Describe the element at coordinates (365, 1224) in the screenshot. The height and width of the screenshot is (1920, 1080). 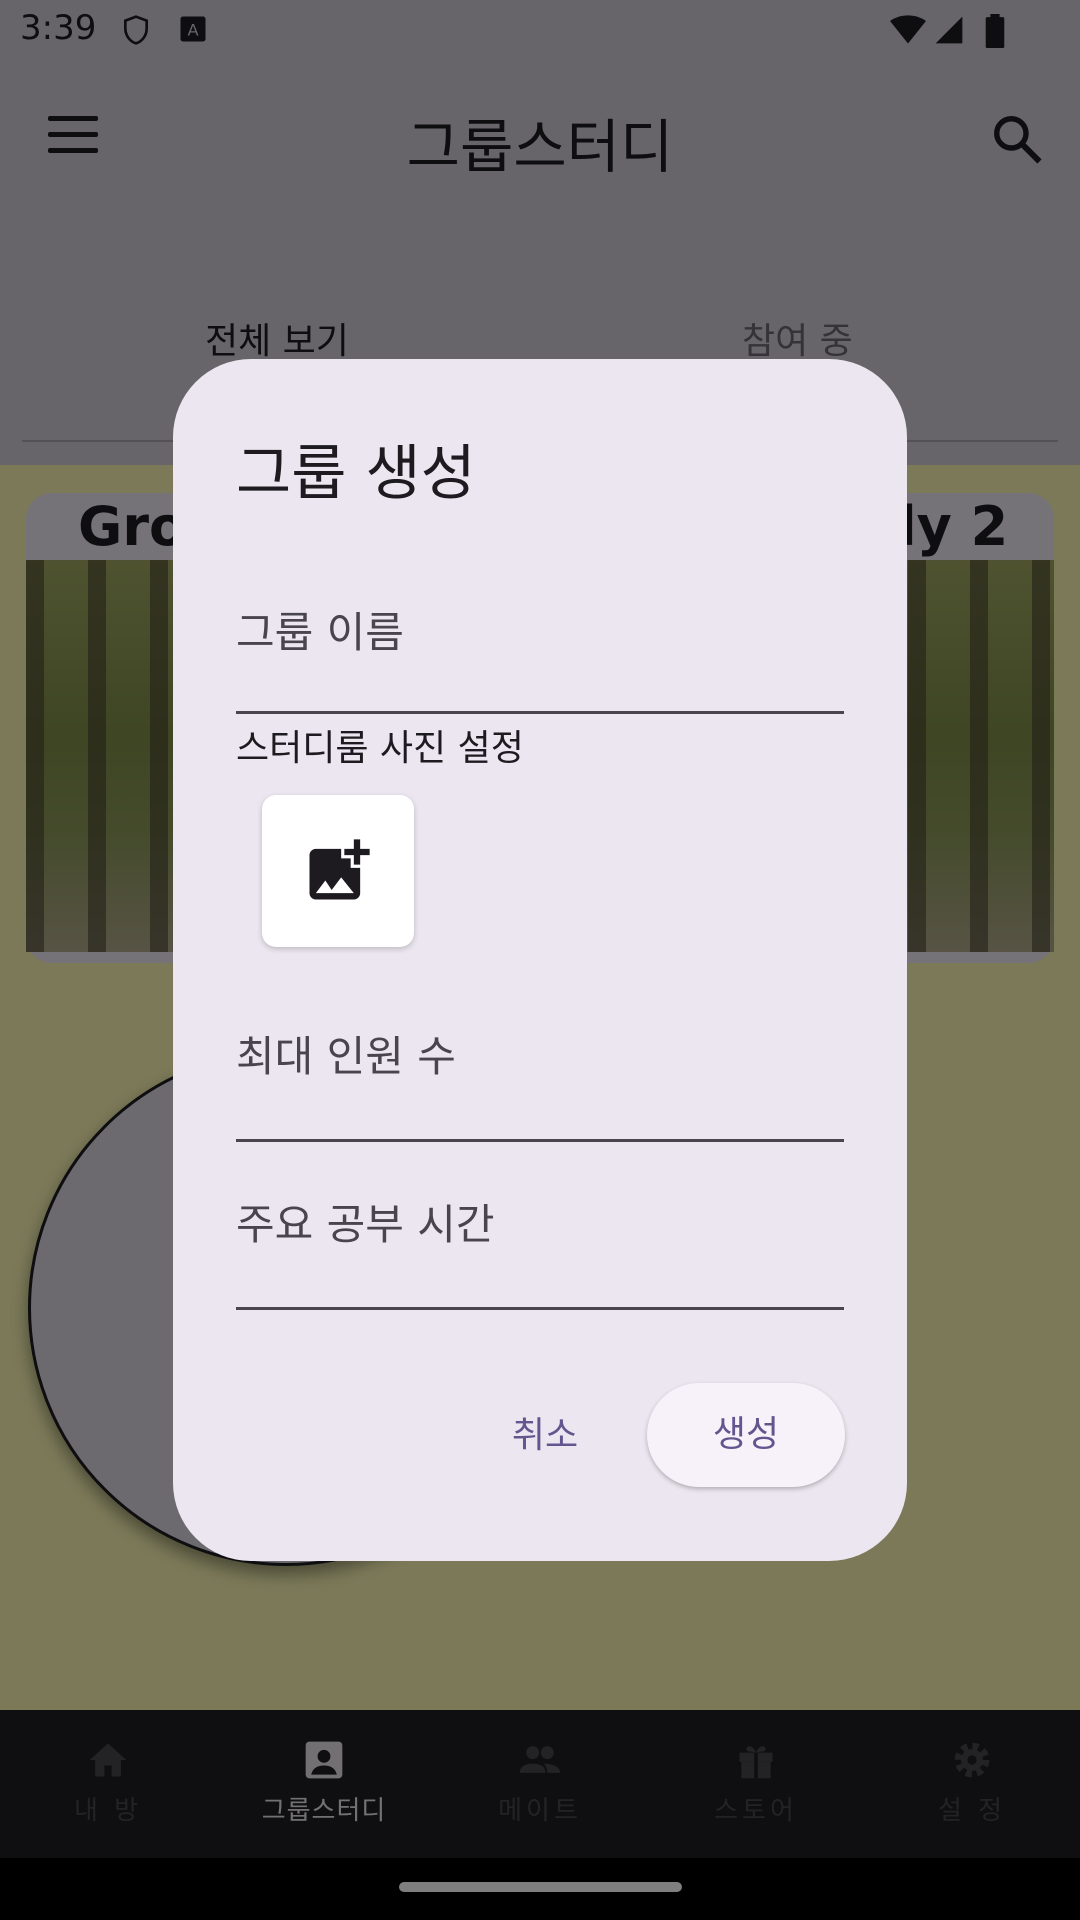
I see `study-time-placeholder: 주요 공부 시간` at that location.